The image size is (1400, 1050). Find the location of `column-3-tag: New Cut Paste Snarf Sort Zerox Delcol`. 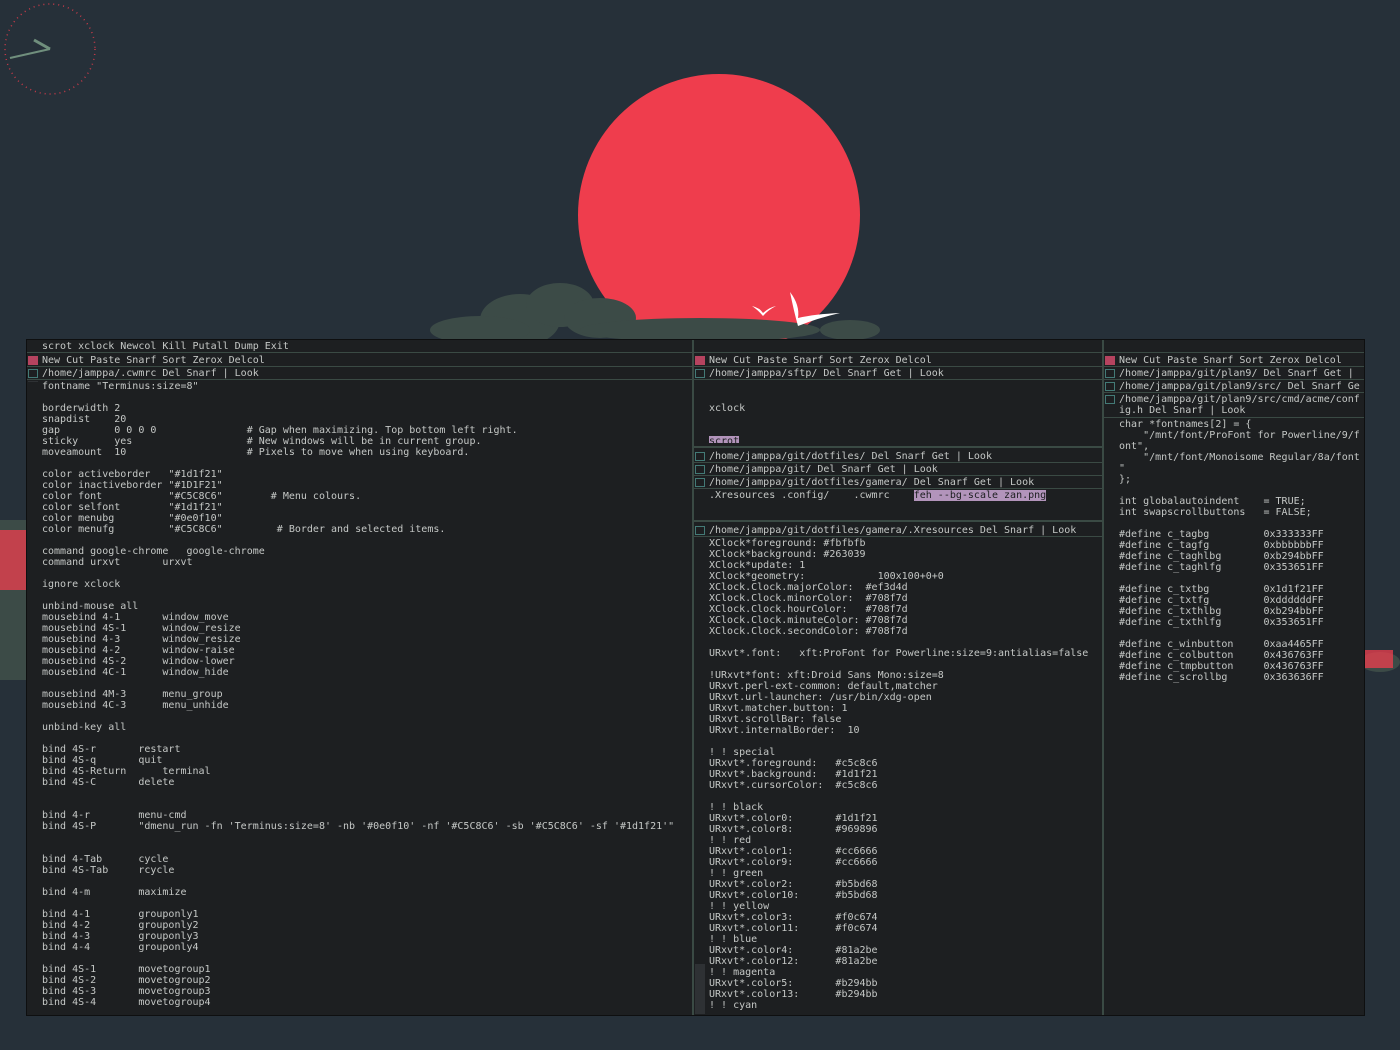

column-3-tag: New Cut Paste Snarf Sort Zerox Delcol is located at coordinates (1234, 360).